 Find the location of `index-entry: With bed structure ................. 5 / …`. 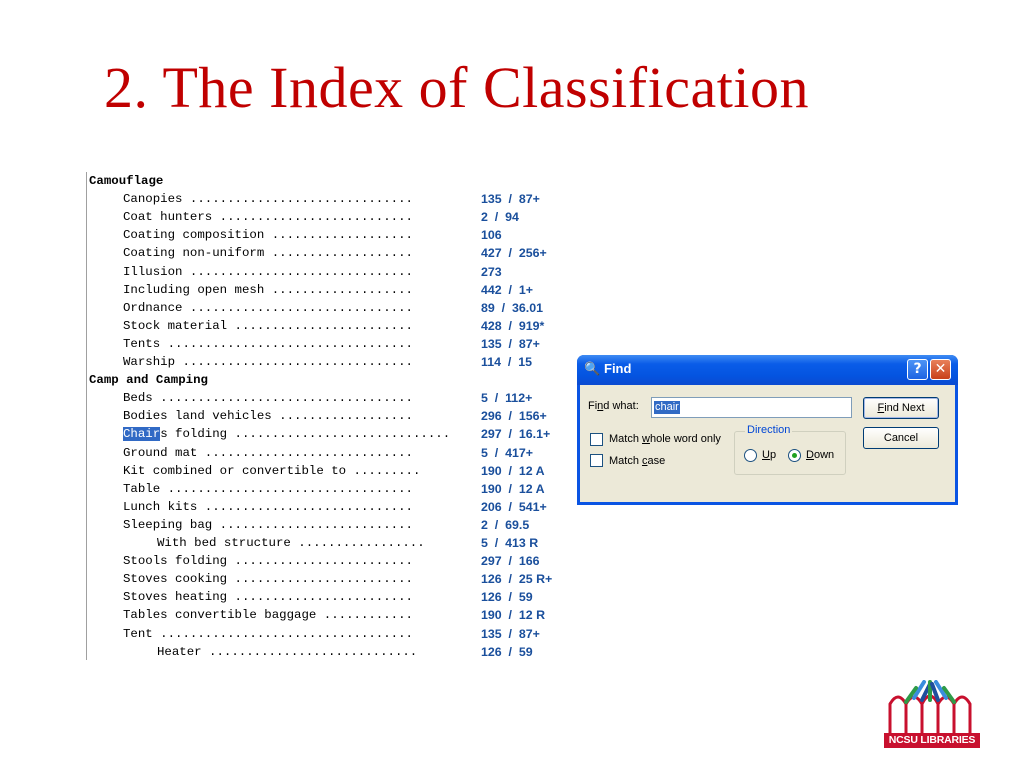

index-entry: With bed structure ................. 5 / … is located at coordinates (327, 543).